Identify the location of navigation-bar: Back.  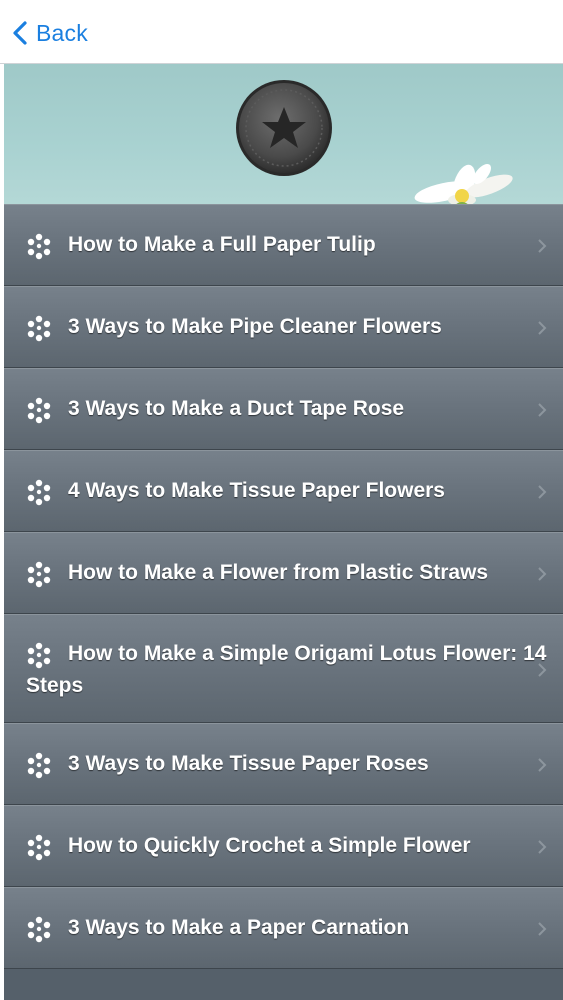
(281, 32).